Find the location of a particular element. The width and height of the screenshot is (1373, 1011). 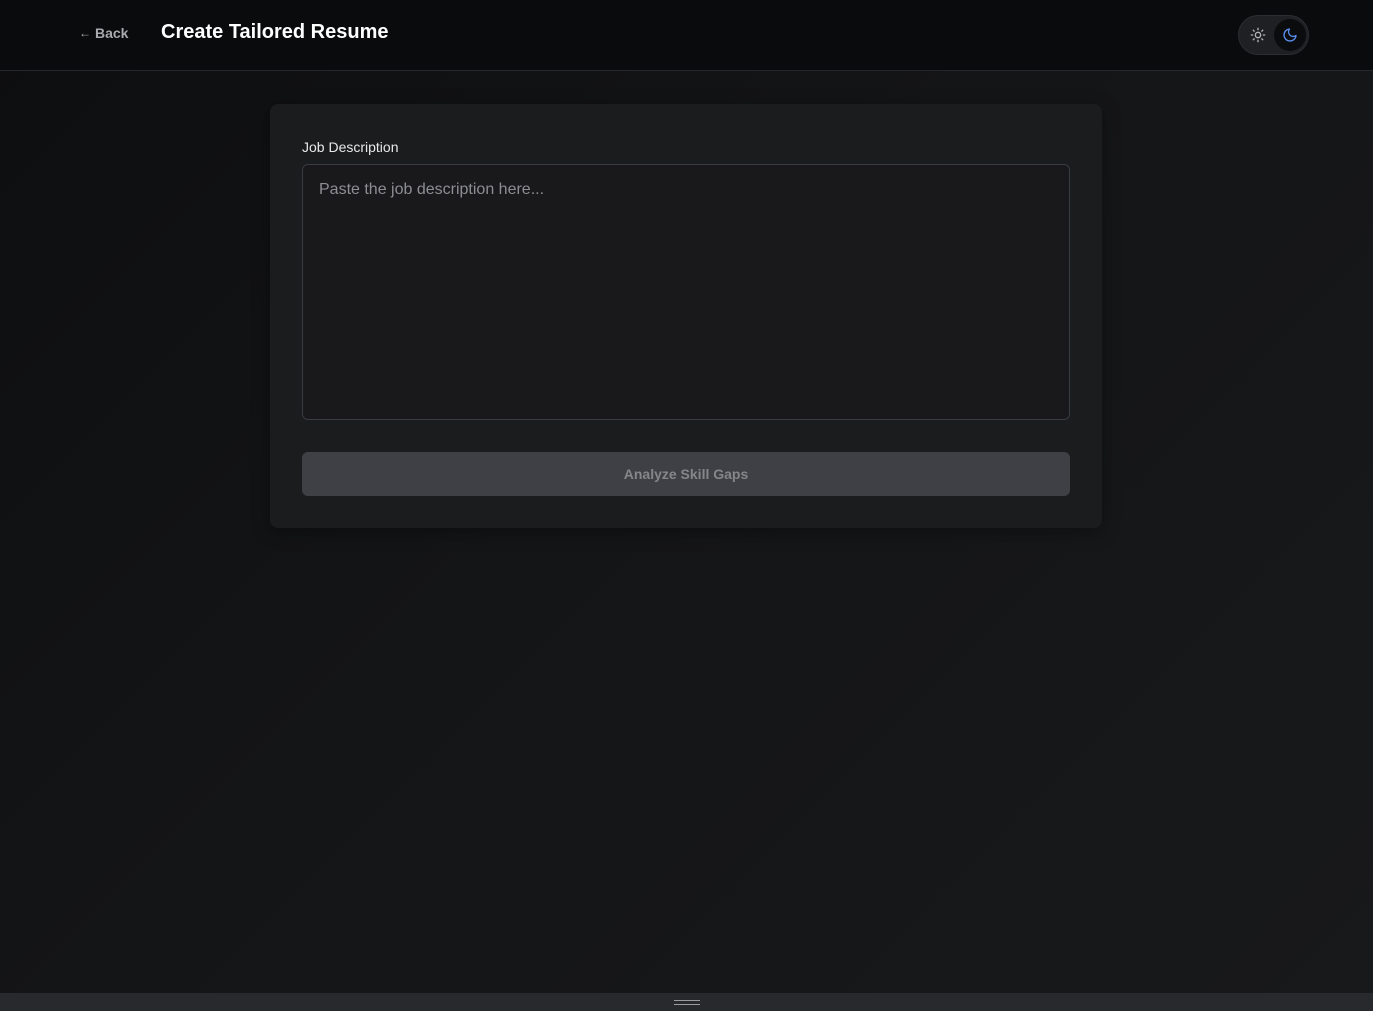

back-arrow-icon: ← is located at coordinates (85, 33).